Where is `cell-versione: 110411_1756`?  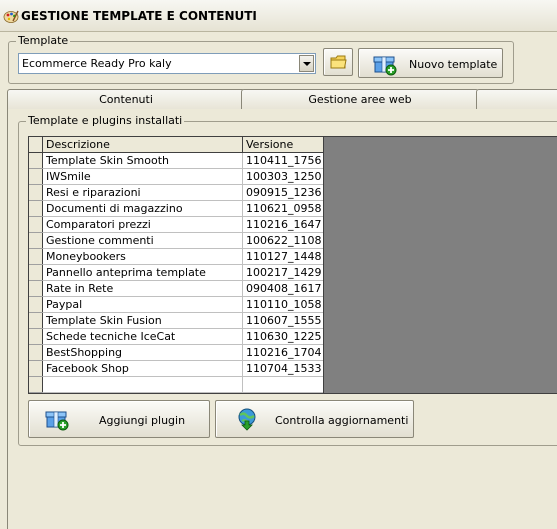 cell-versione: 110411_1756 is located at coordinates (283, 161).